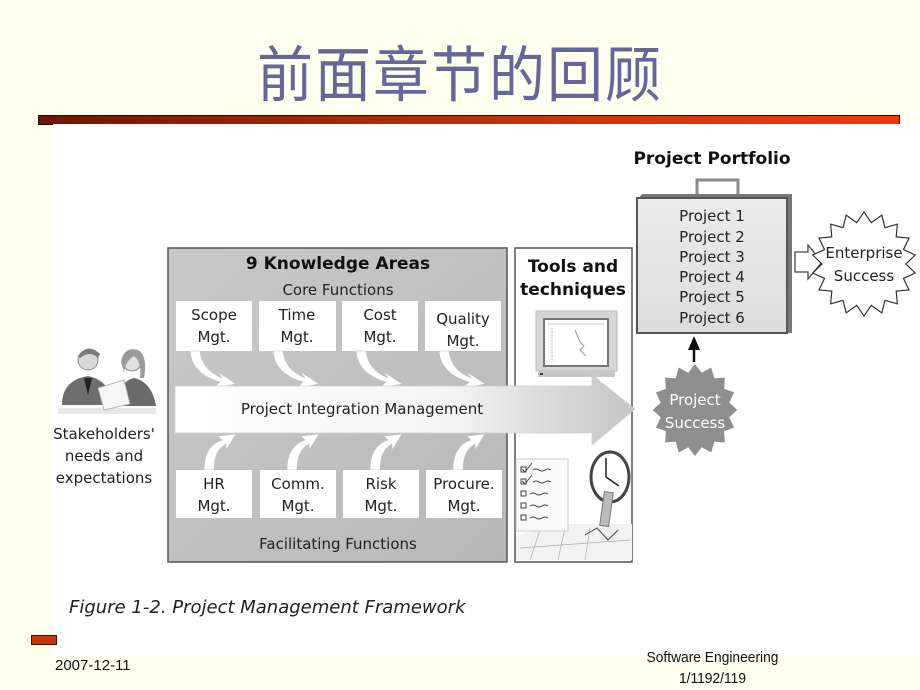 This screenshot has width=920, height=690. Describe the element at coordinates (712, 237) in the screenshot. I see `portfolio-project-2: Project 2` at that location.